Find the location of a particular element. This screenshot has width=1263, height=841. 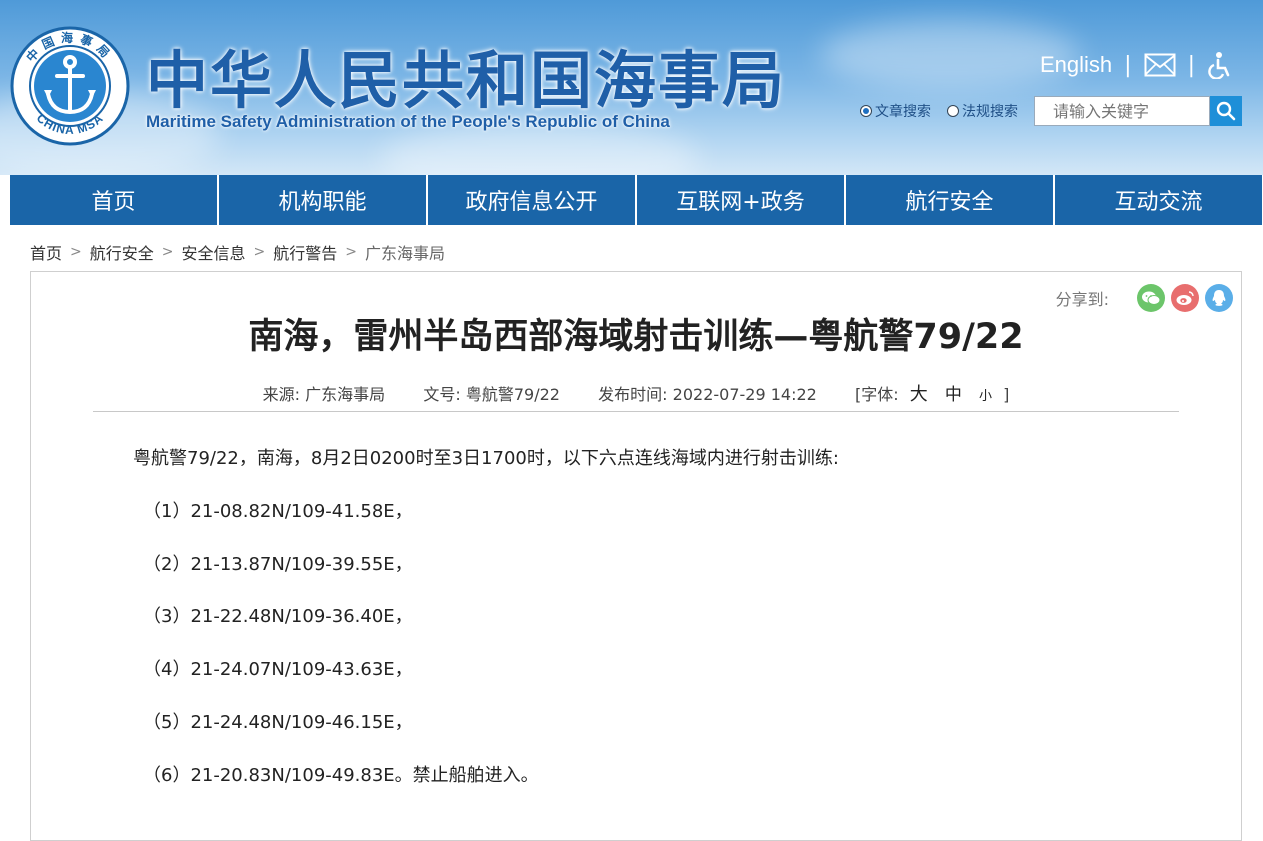

source-value: 广东海事局 is located at coordinates (345, 394).